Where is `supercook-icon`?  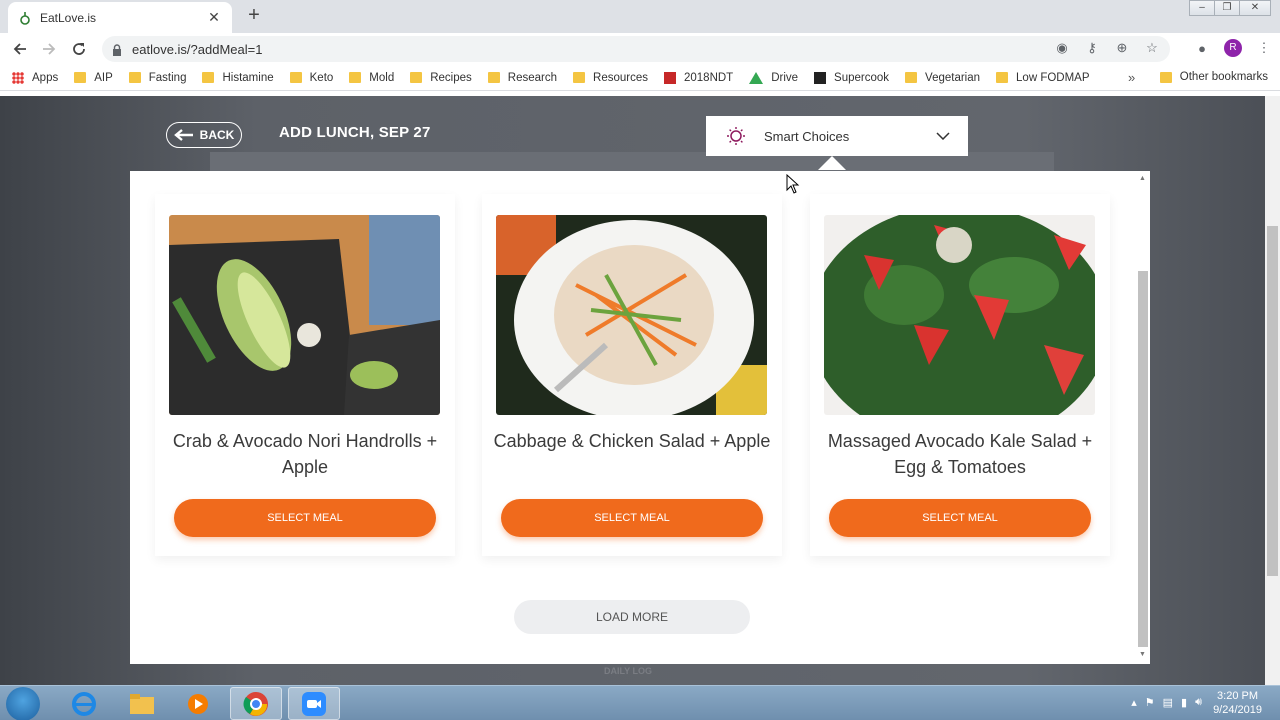 supercook-icon is located at coordinates (820, 77).